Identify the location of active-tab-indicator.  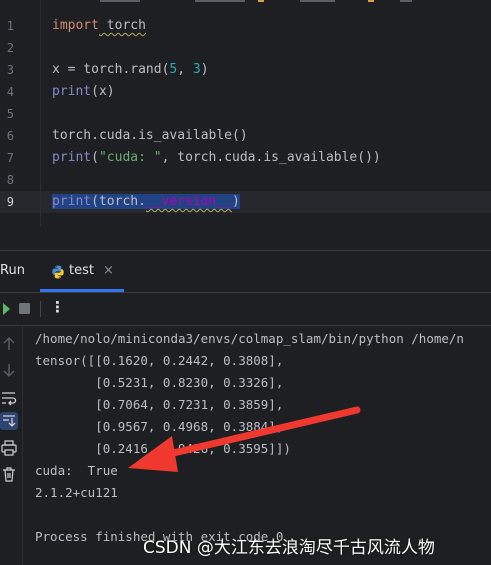
(82, 290).